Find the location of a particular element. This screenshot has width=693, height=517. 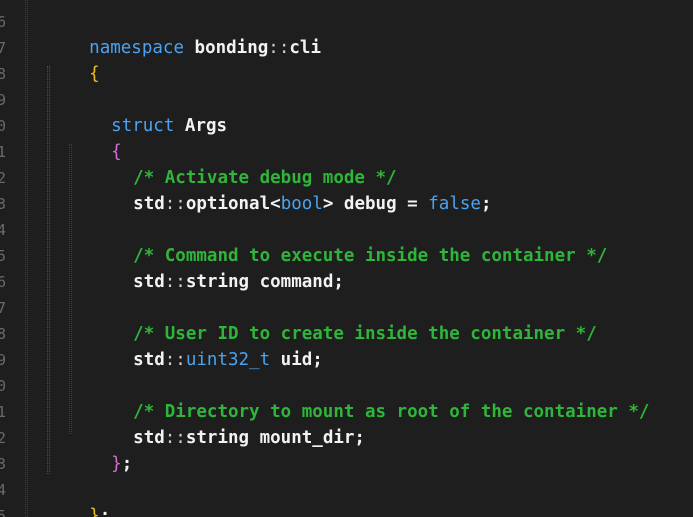

code-line-command: std::string command; is located at coordinates (217, 267).